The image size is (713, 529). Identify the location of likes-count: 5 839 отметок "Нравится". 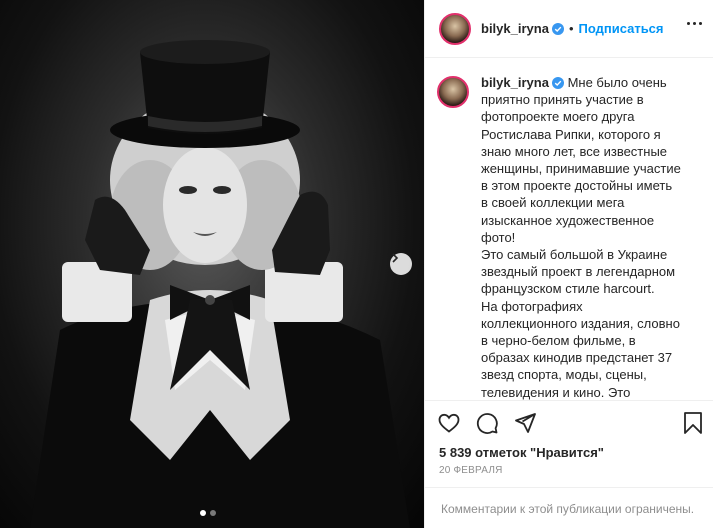
(521, 452).